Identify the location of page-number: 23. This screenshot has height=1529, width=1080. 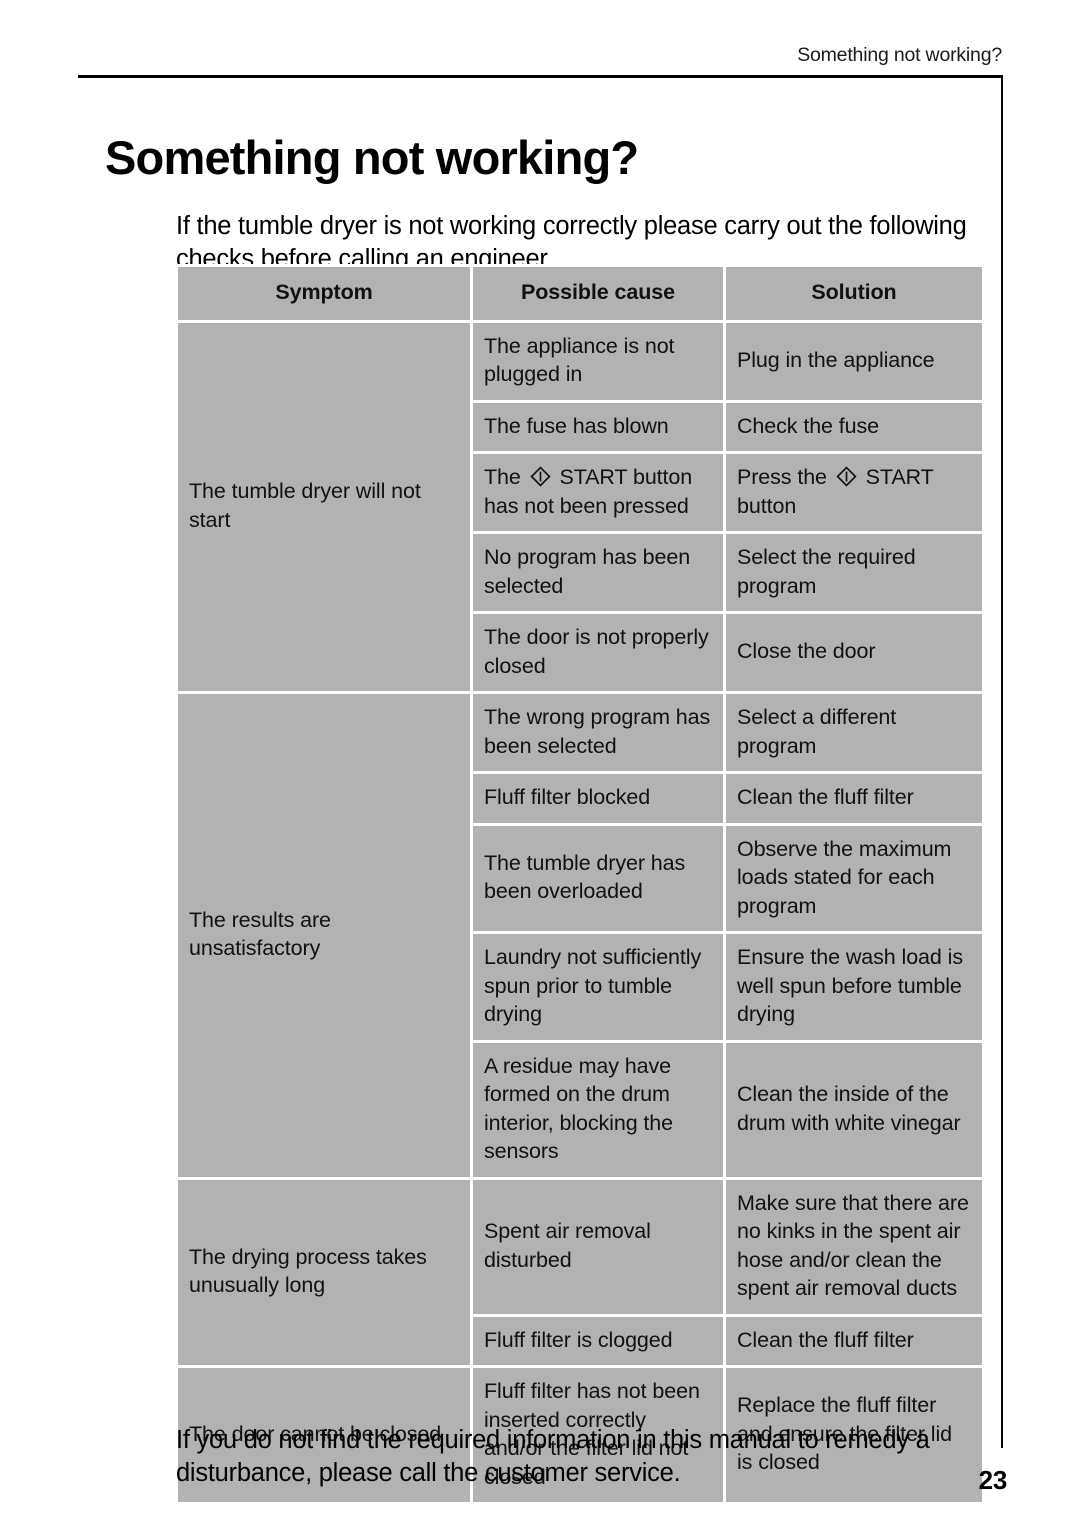
(993, 1480).